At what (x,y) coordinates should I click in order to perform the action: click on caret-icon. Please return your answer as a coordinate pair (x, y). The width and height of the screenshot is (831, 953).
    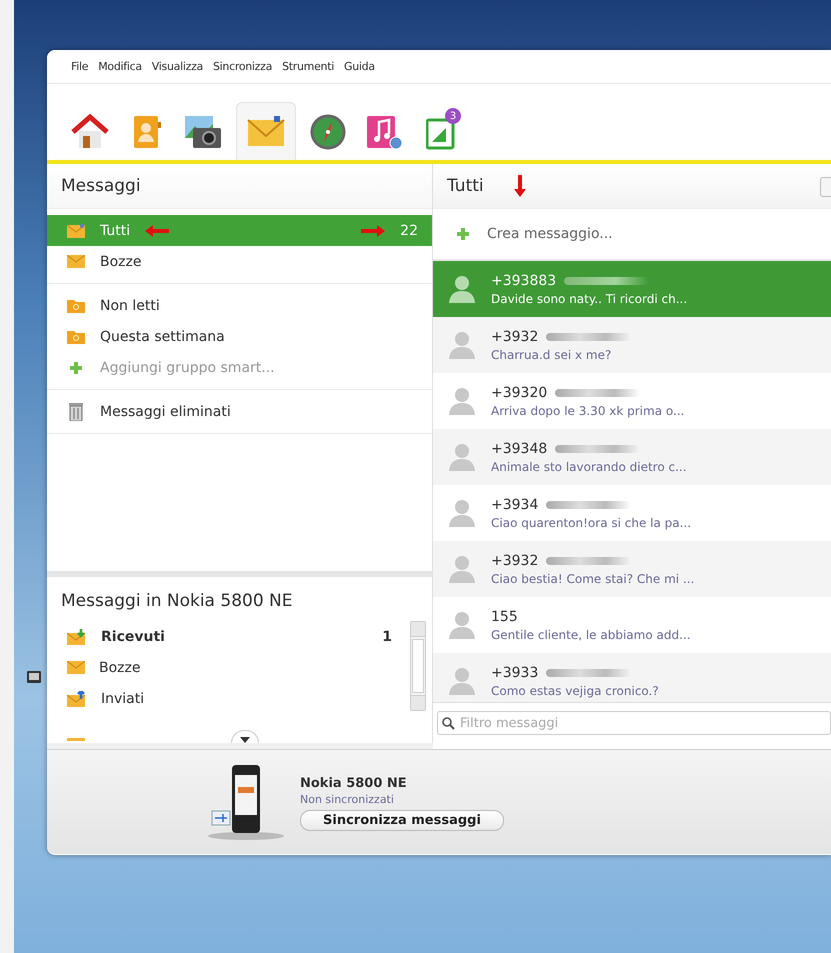
    Looking at the image, I should click on (245, 740).